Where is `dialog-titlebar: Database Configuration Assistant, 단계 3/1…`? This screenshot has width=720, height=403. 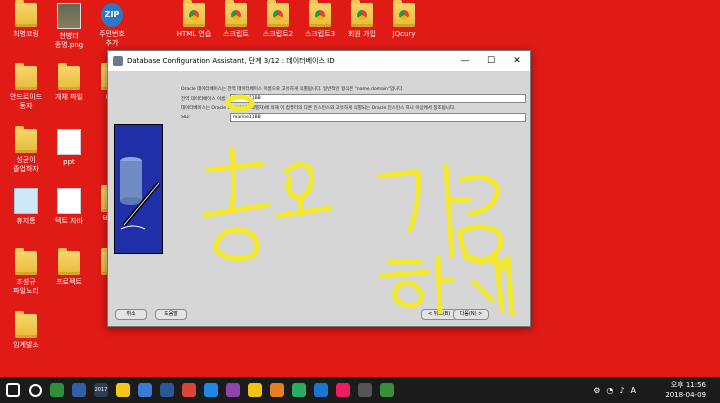 dialog-titlebar: Database Configuration Assistant, 단계 3/1… is located at coordinates (319, 61).